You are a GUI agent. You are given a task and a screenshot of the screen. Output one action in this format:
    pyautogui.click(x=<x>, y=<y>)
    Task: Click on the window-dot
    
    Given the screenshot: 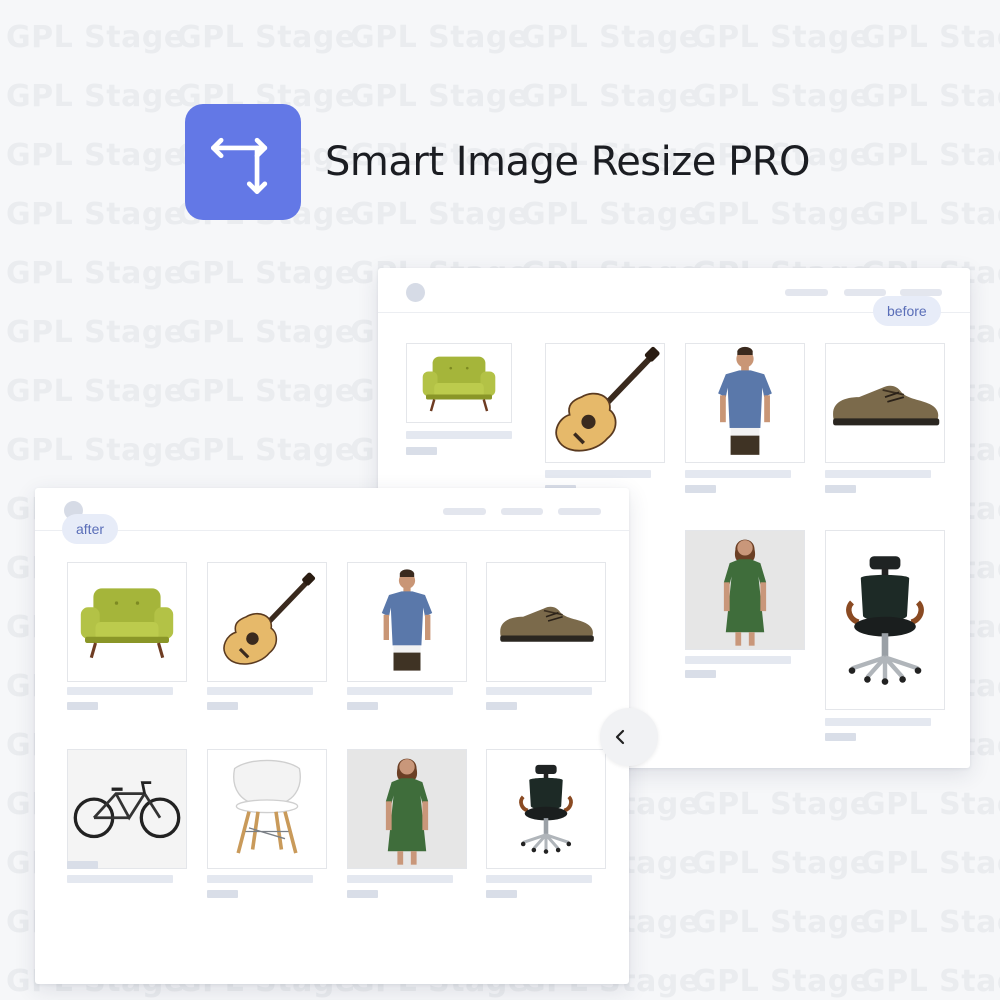 What is the action you would take?
    pyautogui.click(x=415, y=292)
    